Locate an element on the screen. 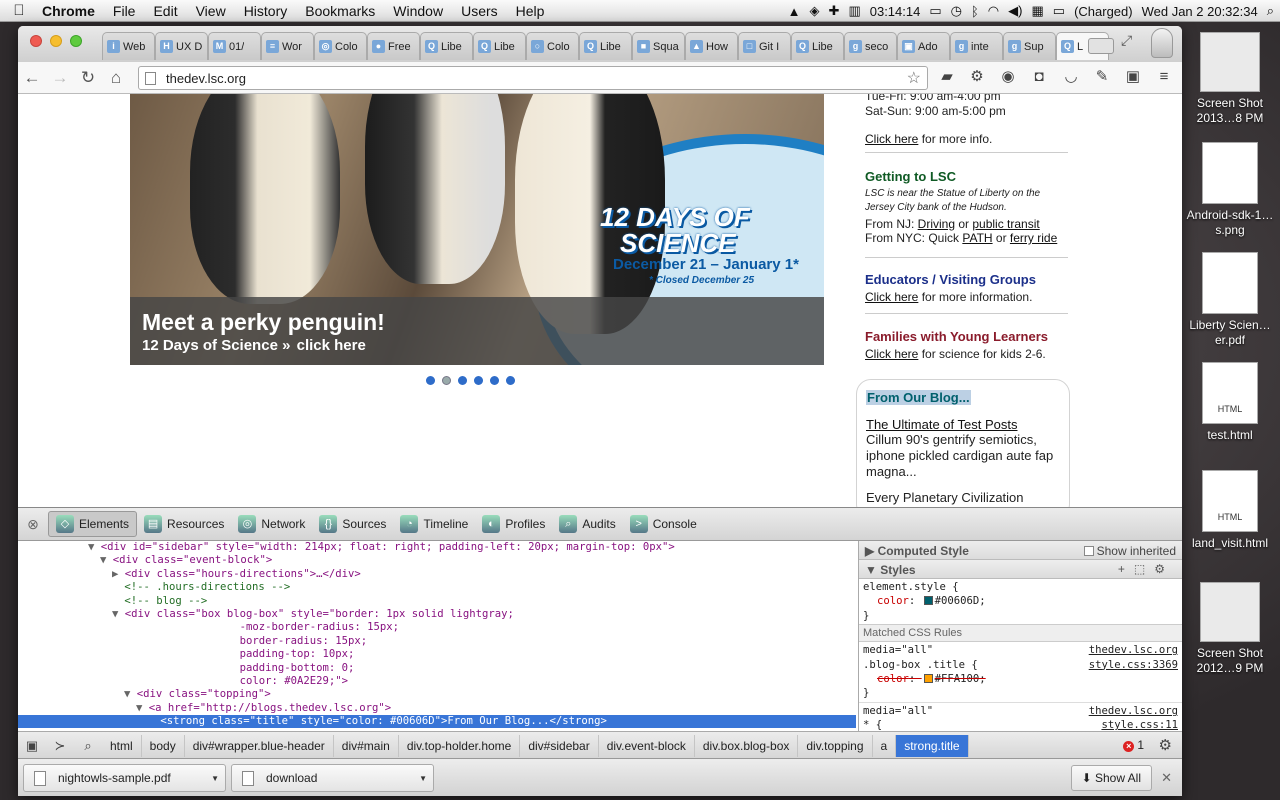 The image size is (1280, 800). download-item: download ▼ is located at coordinates (332, 778).